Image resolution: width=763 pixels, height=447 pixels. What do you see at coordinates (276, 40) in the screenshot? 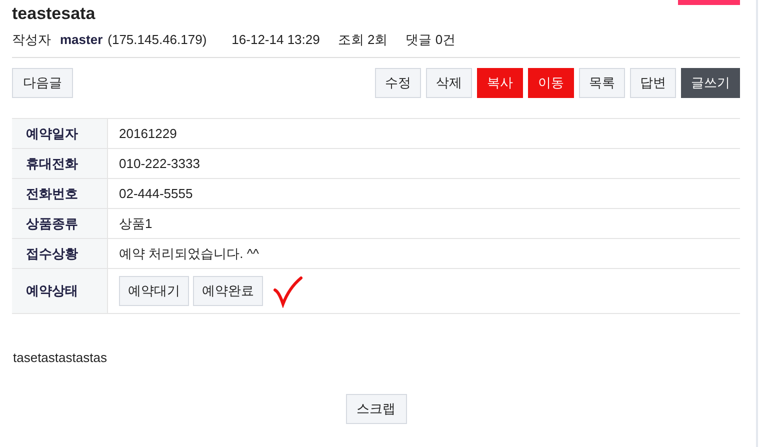
I see `post-date: 16-12-14 13:29` at bounding box center [276, 40].